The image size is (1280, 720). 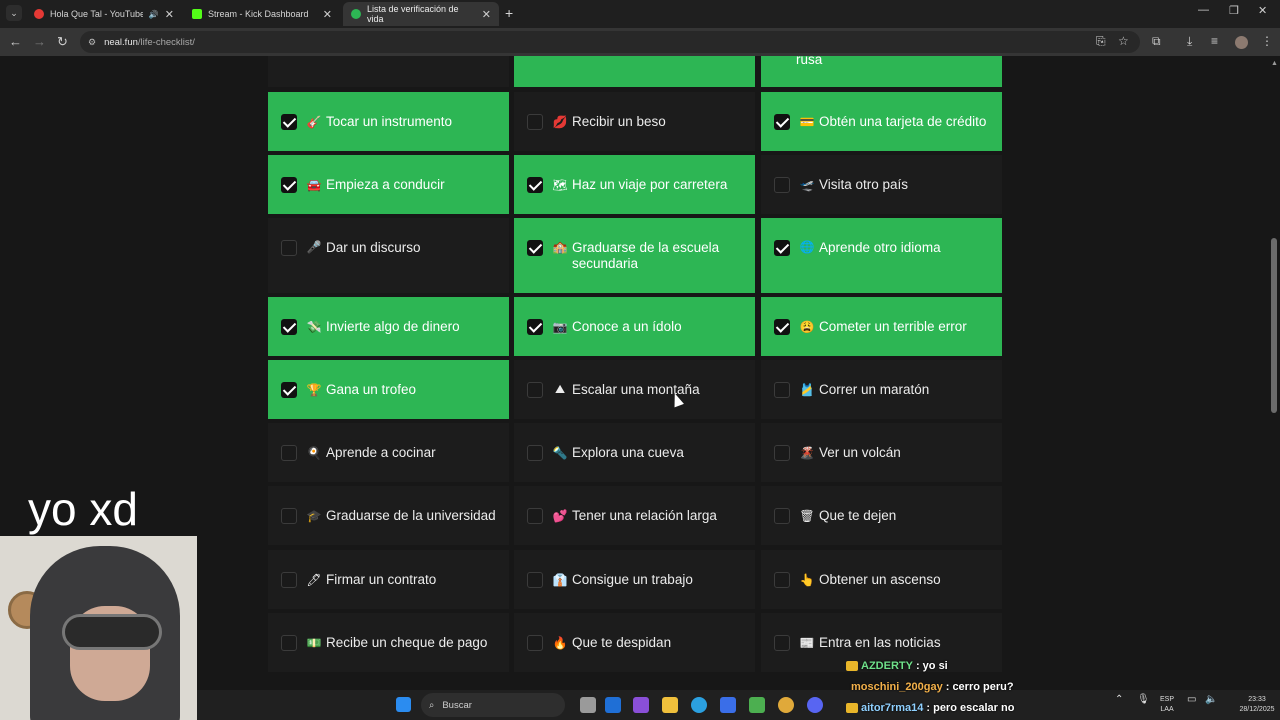 What do you see at coordinates (634, 642) in the screenshot?
I see `checklist-item: 🔥 Que te despidan` at bounding box center [634, 642].